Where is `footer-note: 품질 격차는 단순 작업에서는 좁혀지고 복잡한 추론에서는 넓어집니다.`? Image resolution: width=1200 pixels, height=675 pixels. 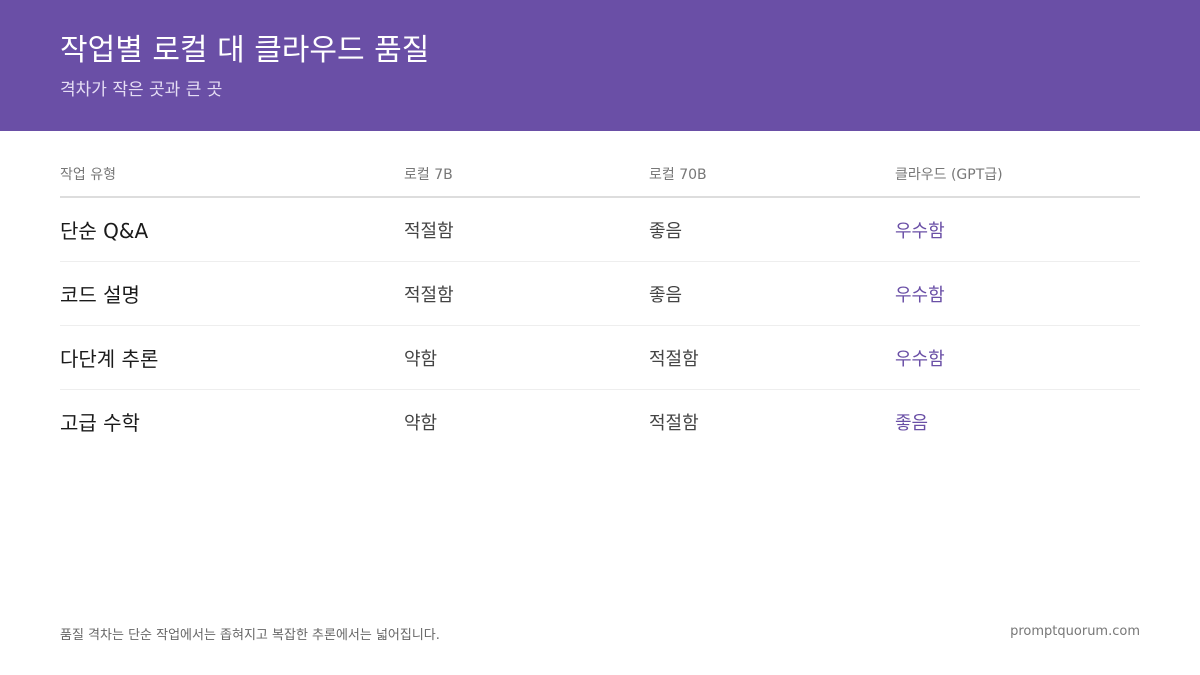 footer-note: 품질 격차는 단순 작업에서는 좁혀지고 복잡한 추론에서는 넓어집니다. is located at coordinates (250, 635).